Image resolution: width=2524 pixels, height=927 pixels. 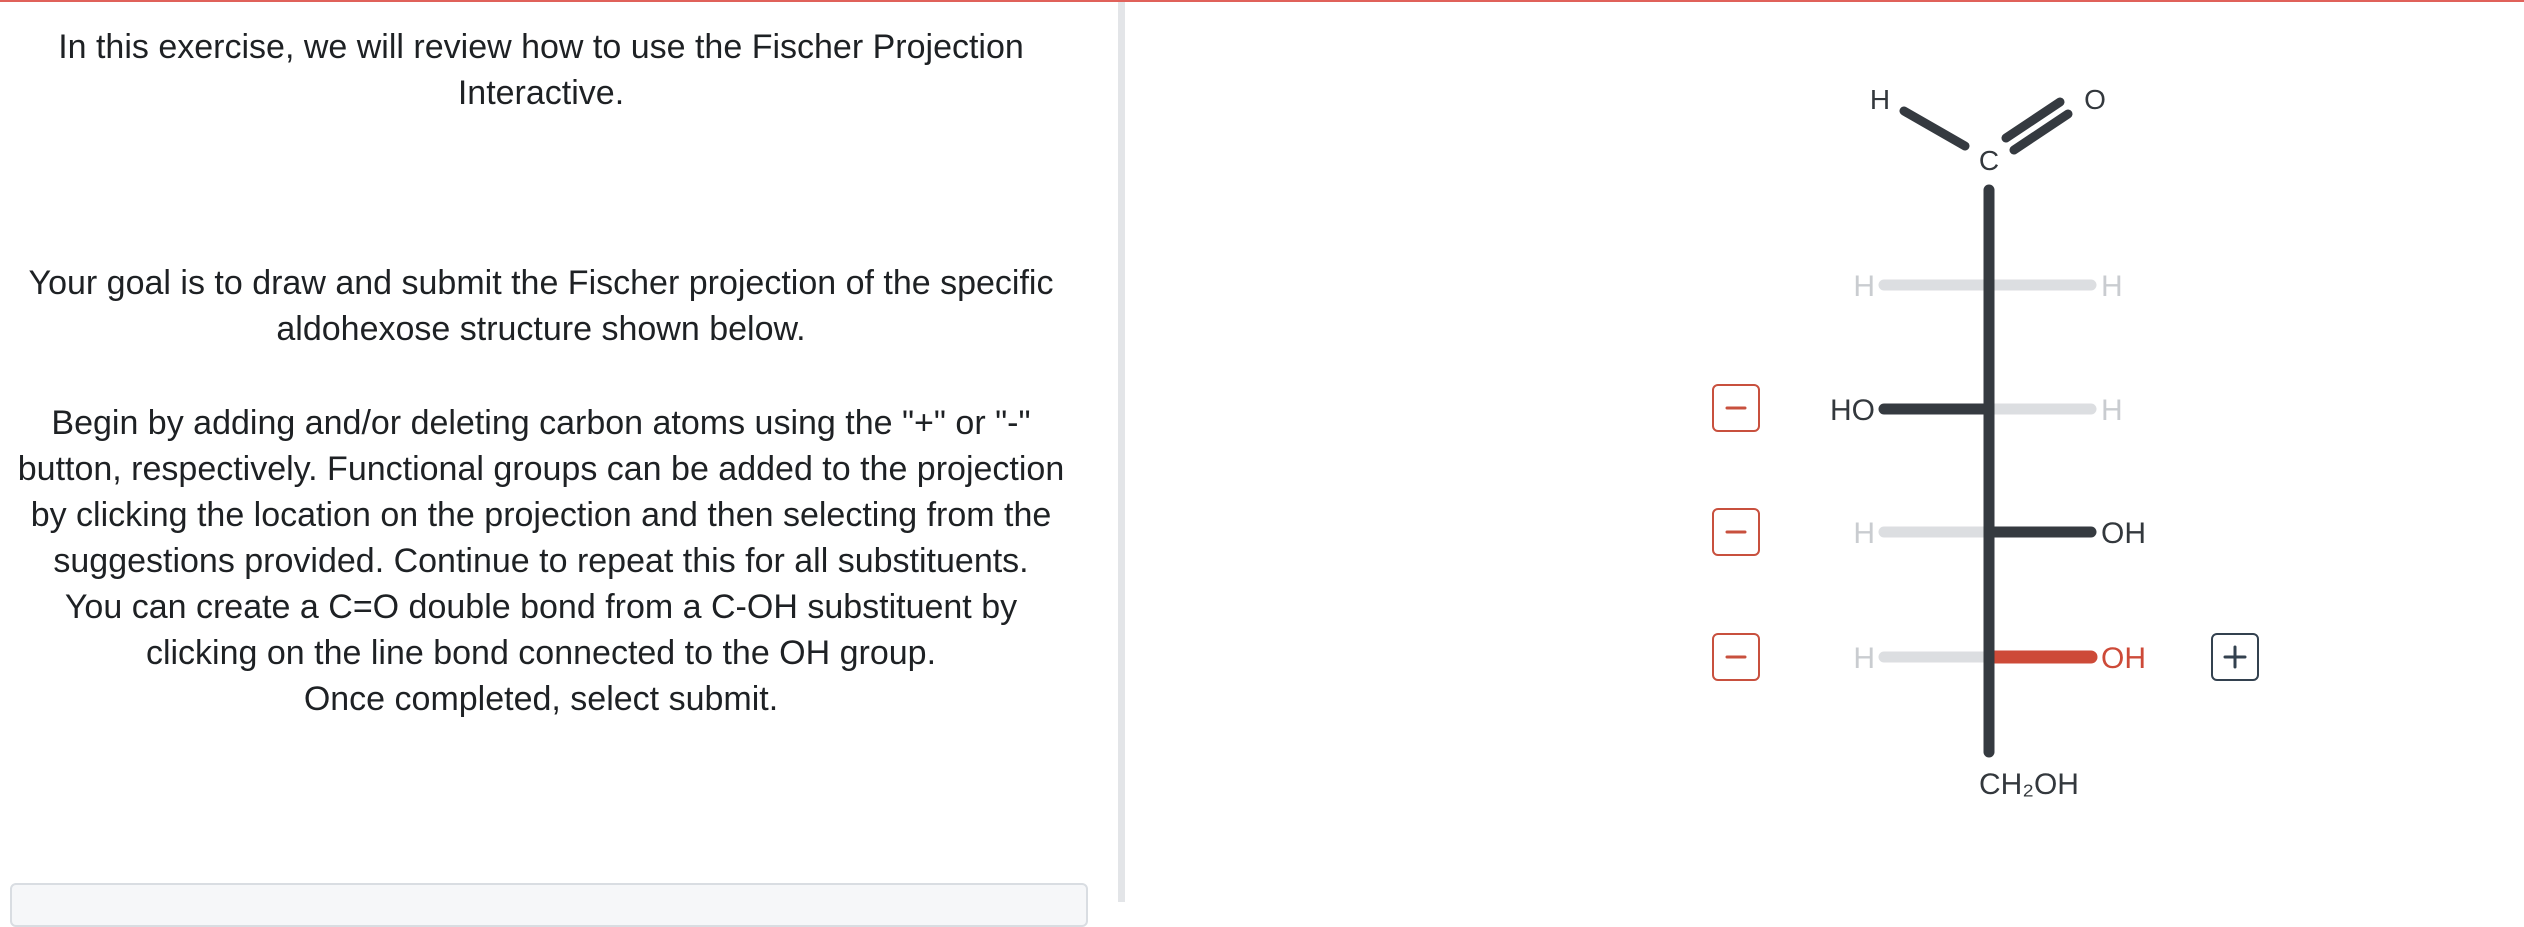 What do you see at coordinates (2123, 658) in the screenshot?
I see `row4-right-label: OH` at bounding box center [2123, 658].